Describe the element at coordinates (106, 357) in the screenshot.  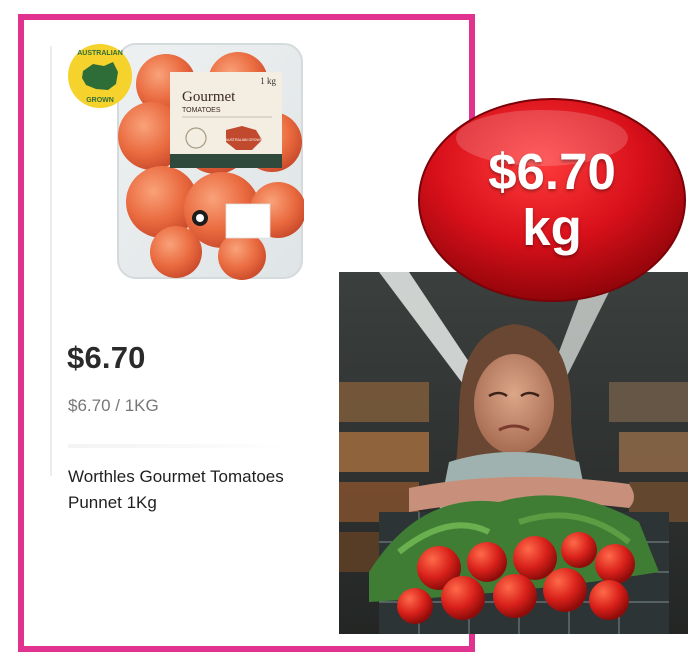
I see `product-price: $6.70` at that location.